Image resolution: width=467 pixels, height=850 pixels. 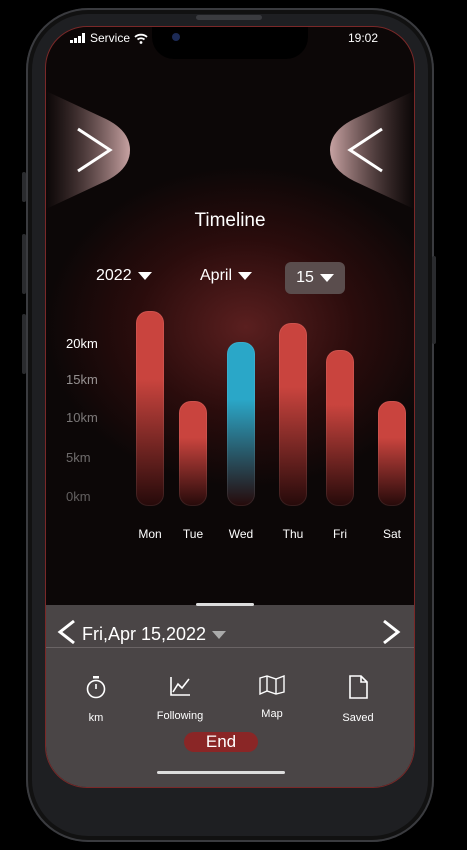 What do you see at coordinates (150, 408) in the screenshot?
I see `bar-mon` at bounding box center [150, 408].